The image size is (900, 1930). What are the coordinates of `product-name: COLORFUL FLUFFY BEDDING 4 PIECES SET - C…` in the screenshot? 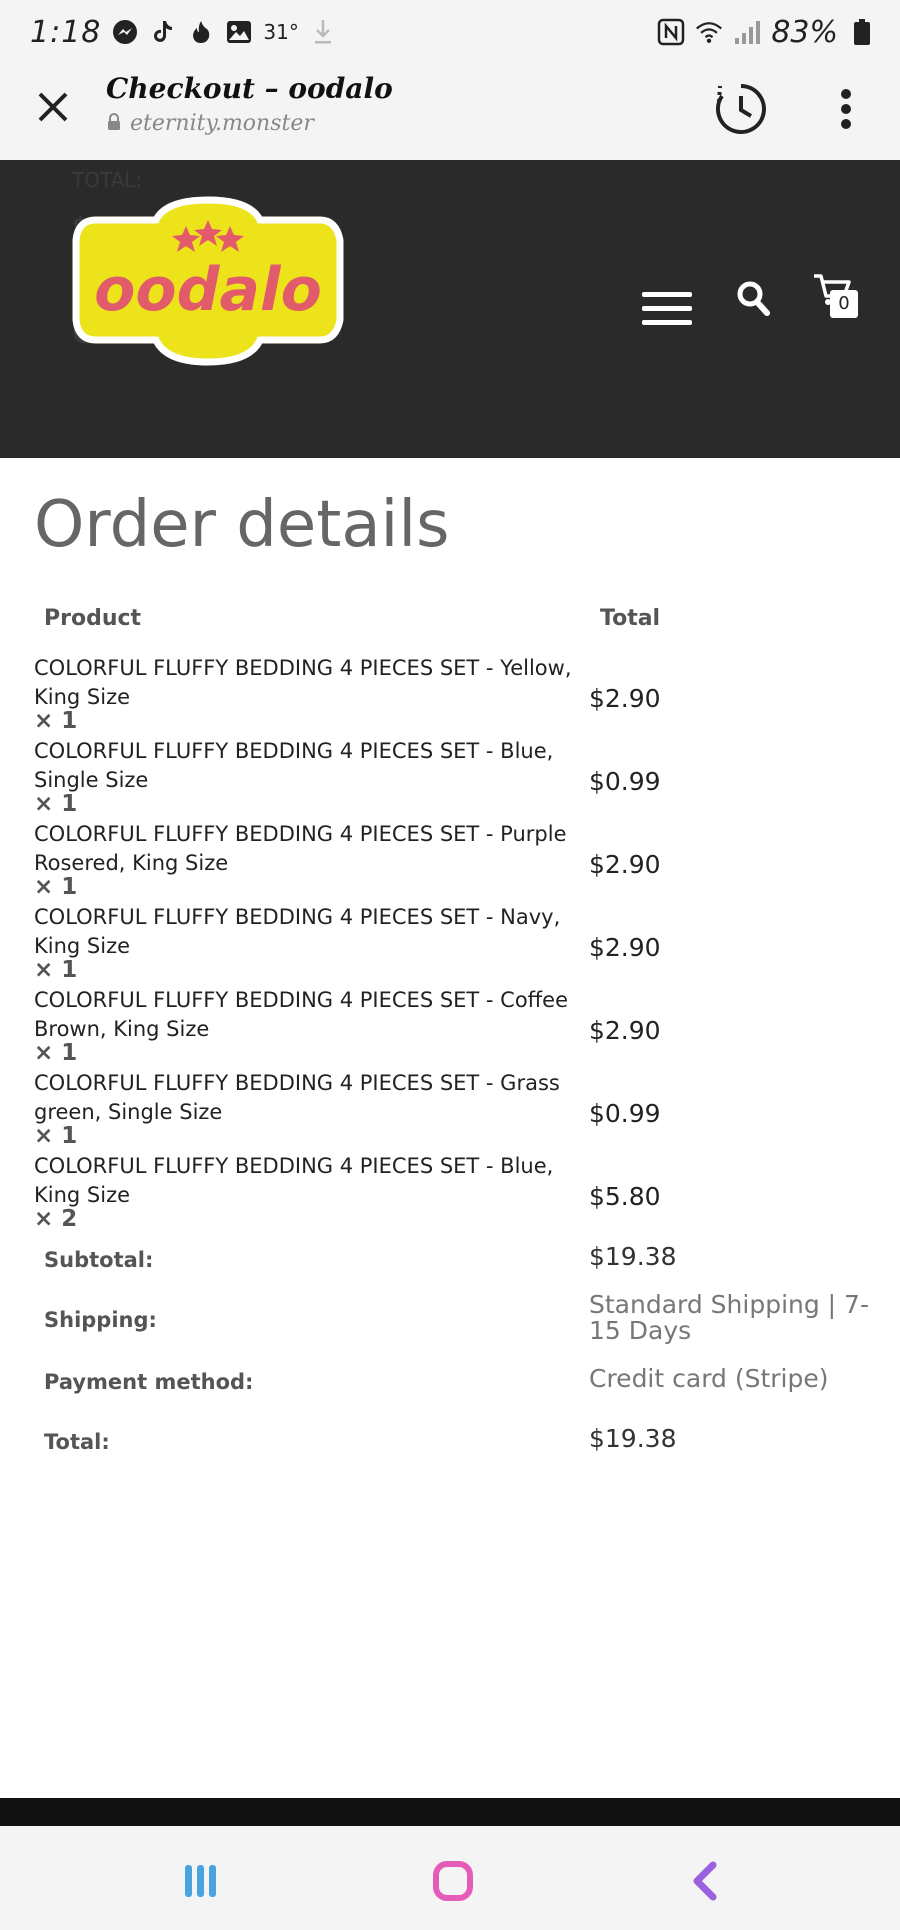 It's located at (301, 1014).